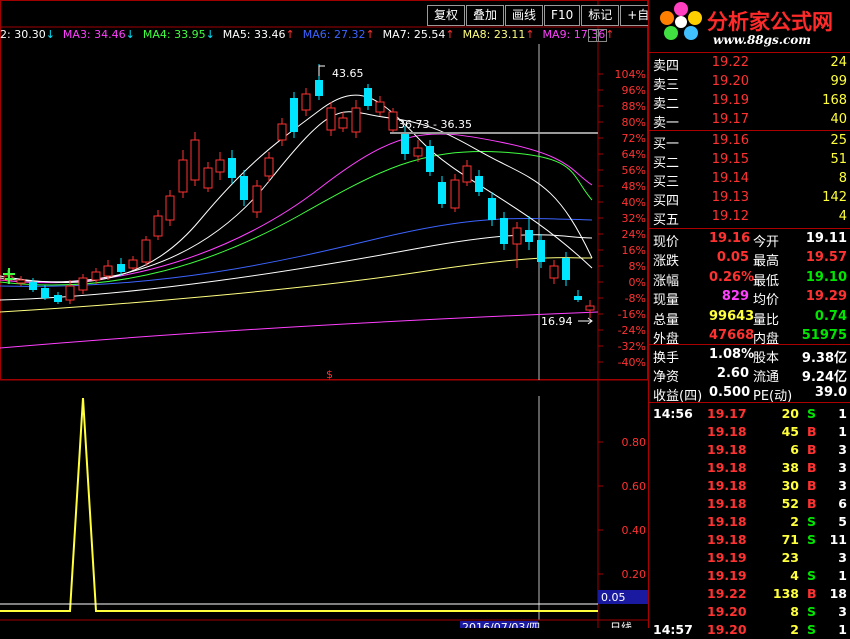  What do you see at coordinates (749, 83) in the screenshot?
I see `ask-row: 卖三 19.20 99` at bounding box center [749, 83].